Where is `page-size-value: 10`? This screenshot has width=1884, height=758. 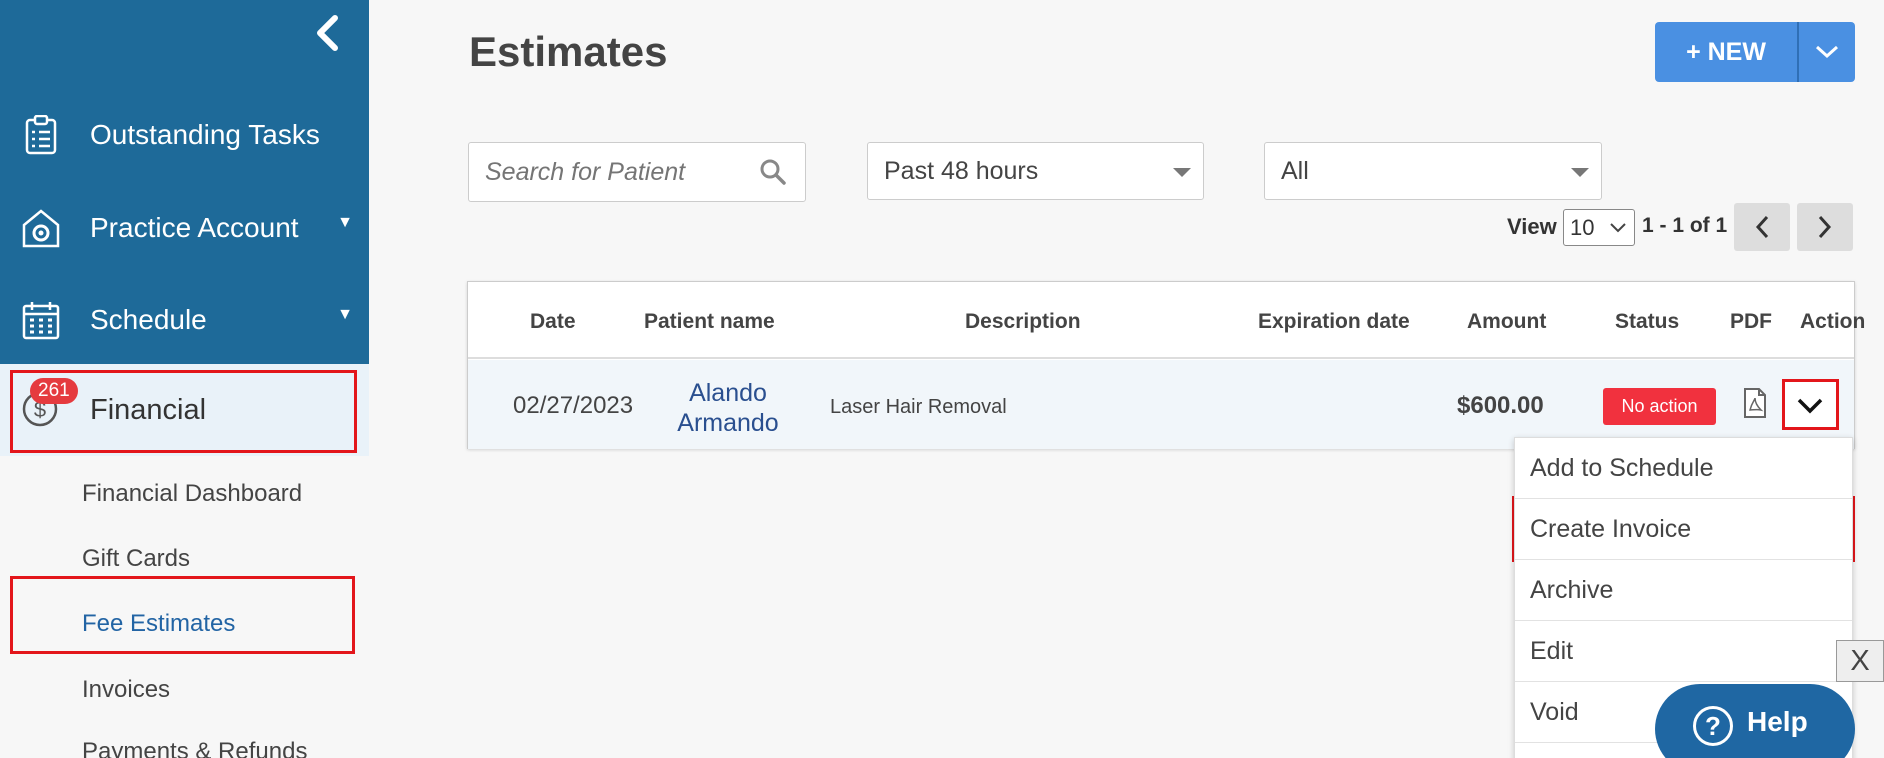 page-size-value: 10 is located at coordinates (1582, 227).